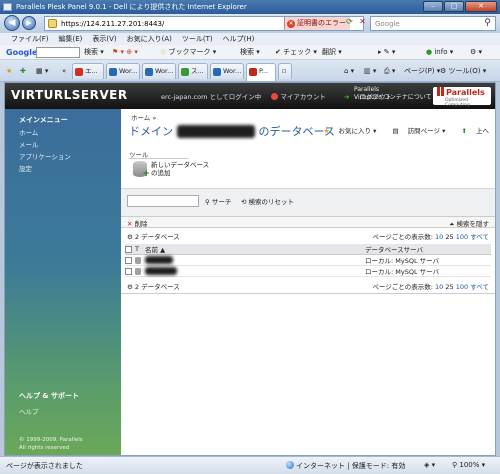 The height and width of the screenshot is (474, 500). I want to click on sidebar-item-mail: メール, so click(29, 144).